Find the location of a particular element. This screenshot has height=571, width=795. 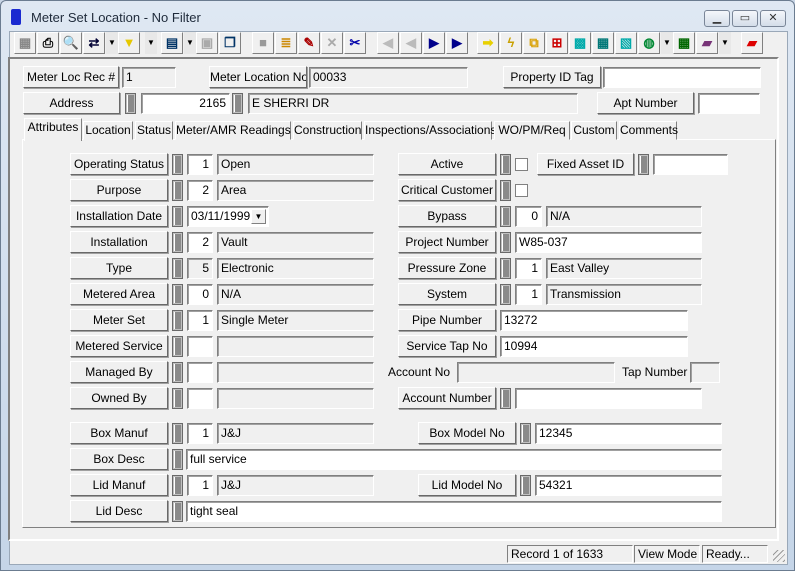

installation-button: Installation is located at coordinates (119, 242).